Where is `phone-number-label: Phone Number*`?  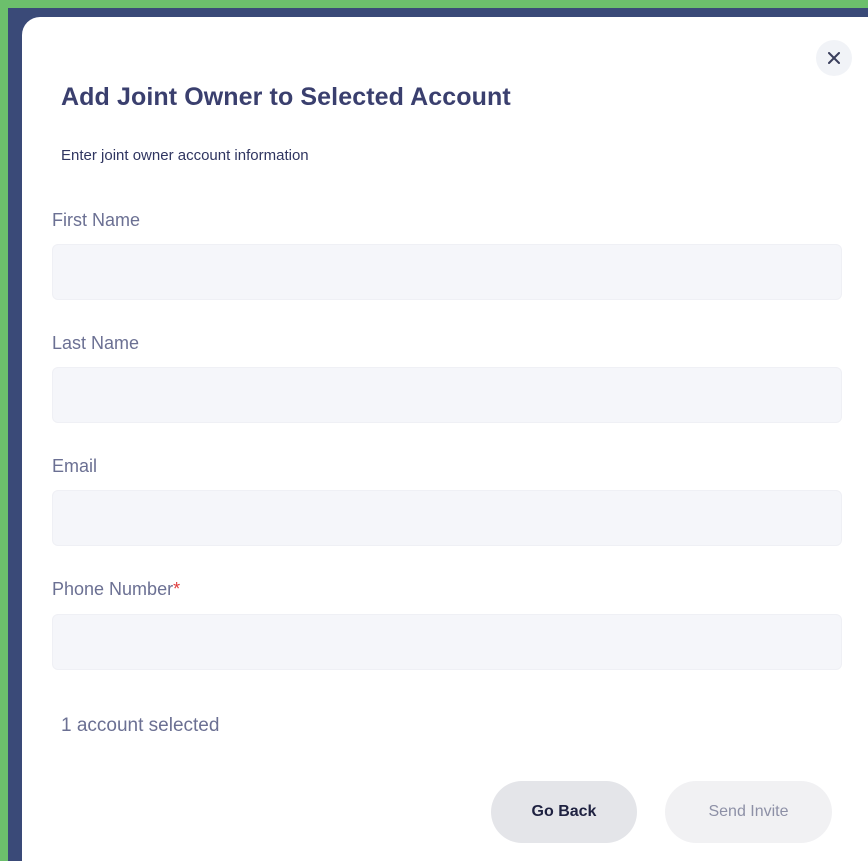
phone-number-label: Phone Number* is located at coordinates (116, 589).